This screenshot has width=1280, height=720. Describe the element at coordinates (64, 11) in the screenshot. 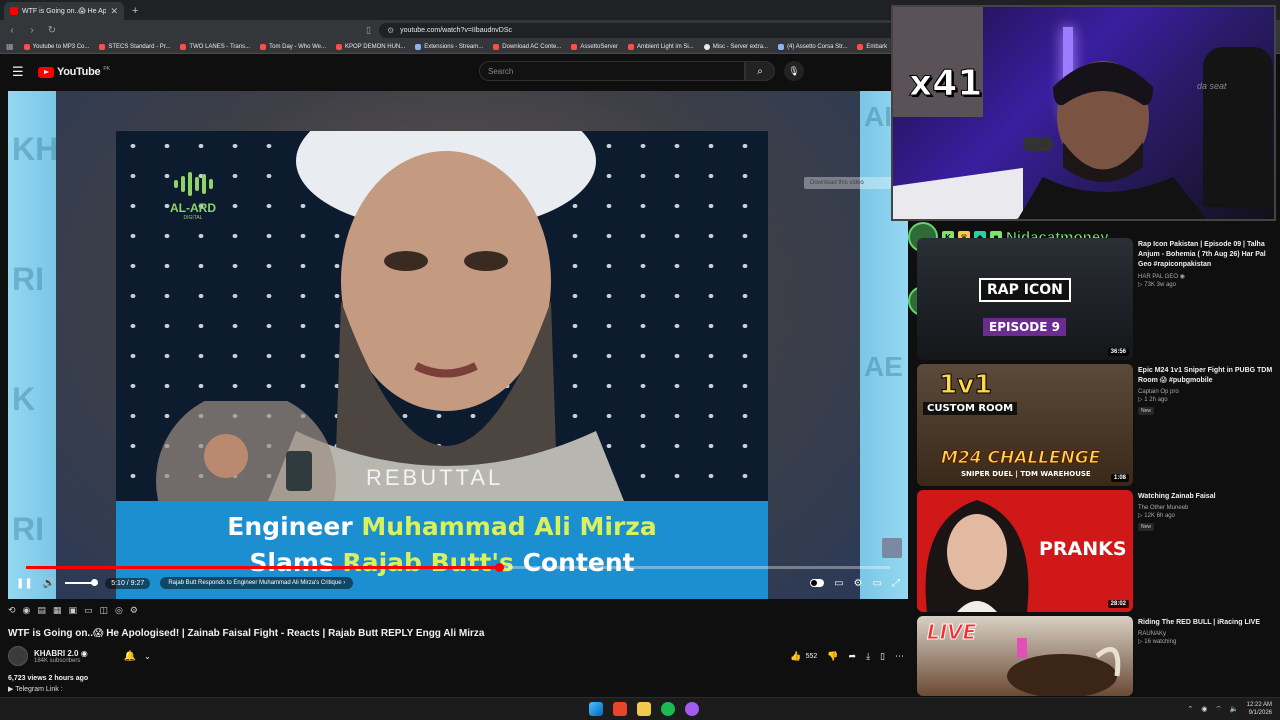

I see `browser-tab-active: WTF is Going on..😱 He Apologised! ✕` at that location.